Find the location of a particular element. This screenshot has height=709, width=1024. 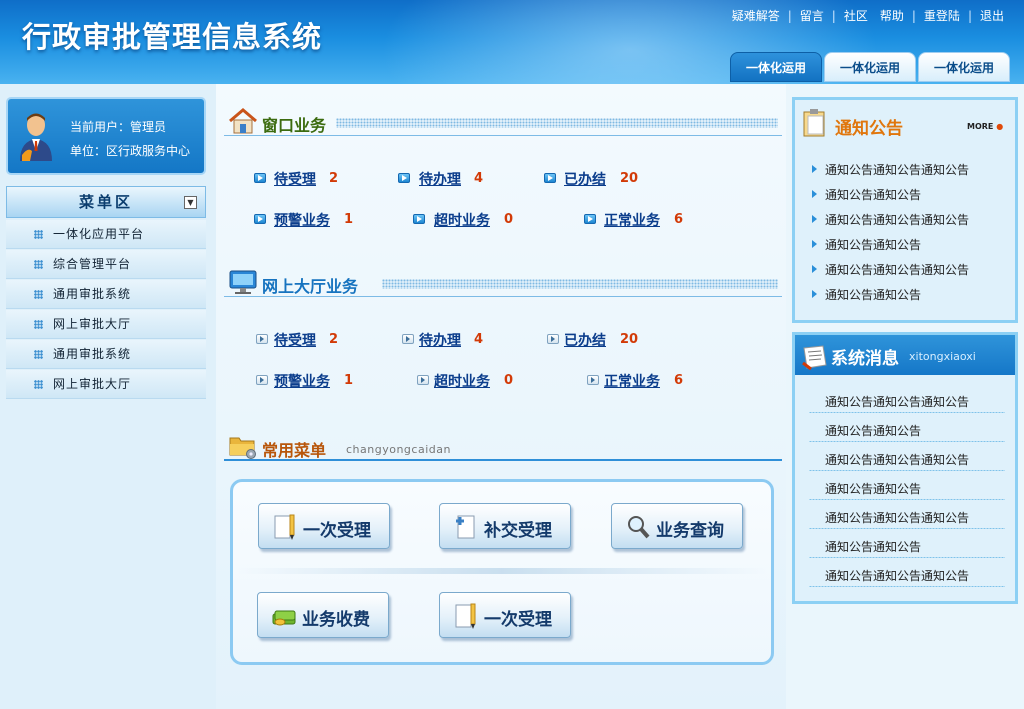

business-query-button: 业务查询 is located at coordinates (677, 526).